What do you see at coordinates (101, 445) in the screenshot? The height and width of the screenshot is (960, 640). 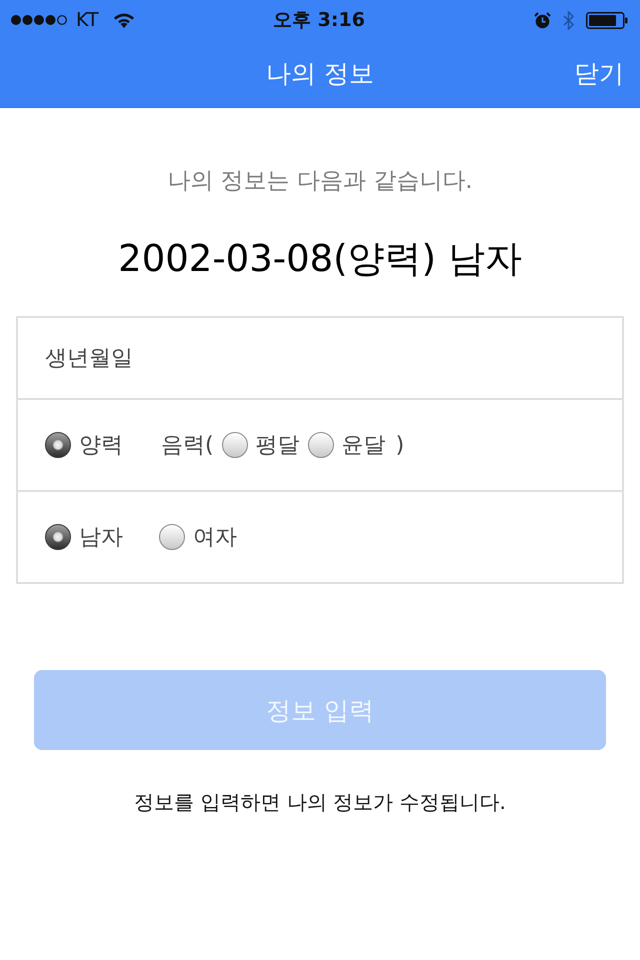 I see `radio-label: 양력` at bounding box center [101, 445].